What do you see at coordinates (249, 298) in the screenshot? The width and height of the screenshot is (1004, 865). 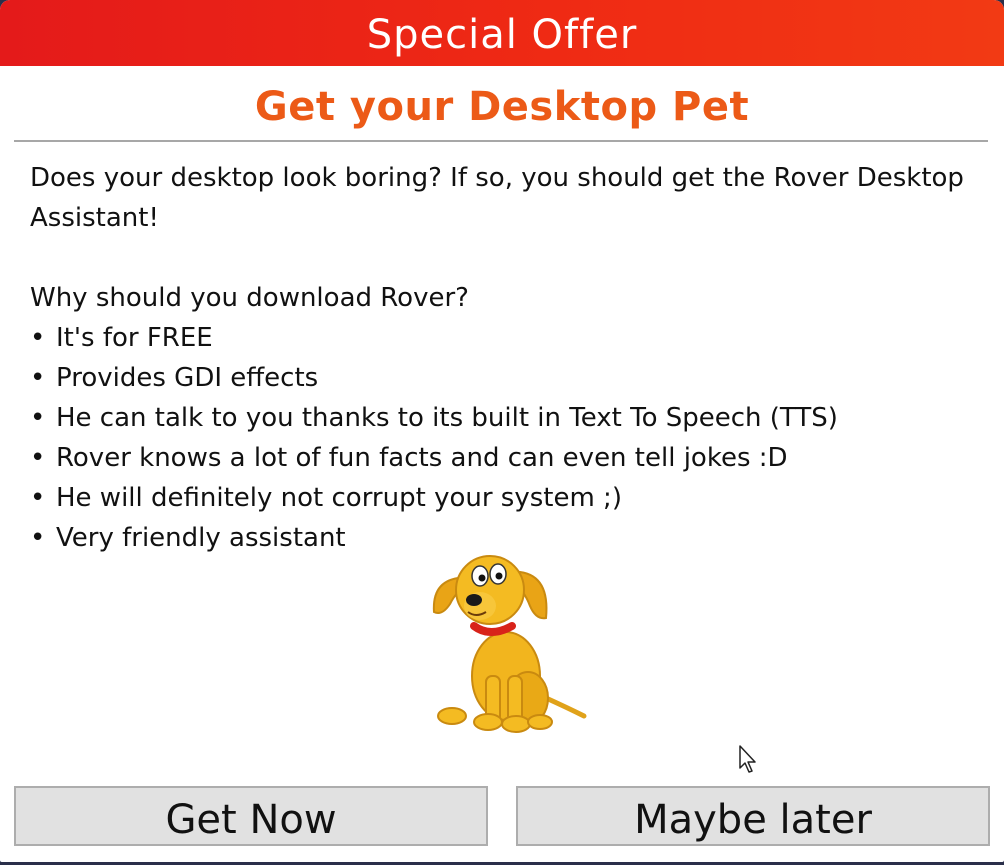 I see `question-text: Why should you download Rover?` at bounding box center [249, 298].